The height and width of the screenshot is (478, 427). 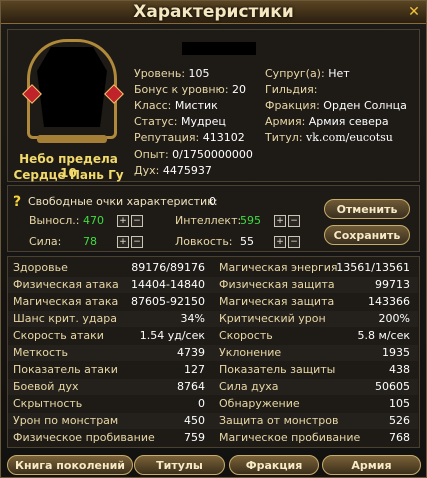 What do you see at coordinates (307, 73) in the screenshot?
I see `spouse-row: Супруг(а): Нет` at bounding box center [307, 73].